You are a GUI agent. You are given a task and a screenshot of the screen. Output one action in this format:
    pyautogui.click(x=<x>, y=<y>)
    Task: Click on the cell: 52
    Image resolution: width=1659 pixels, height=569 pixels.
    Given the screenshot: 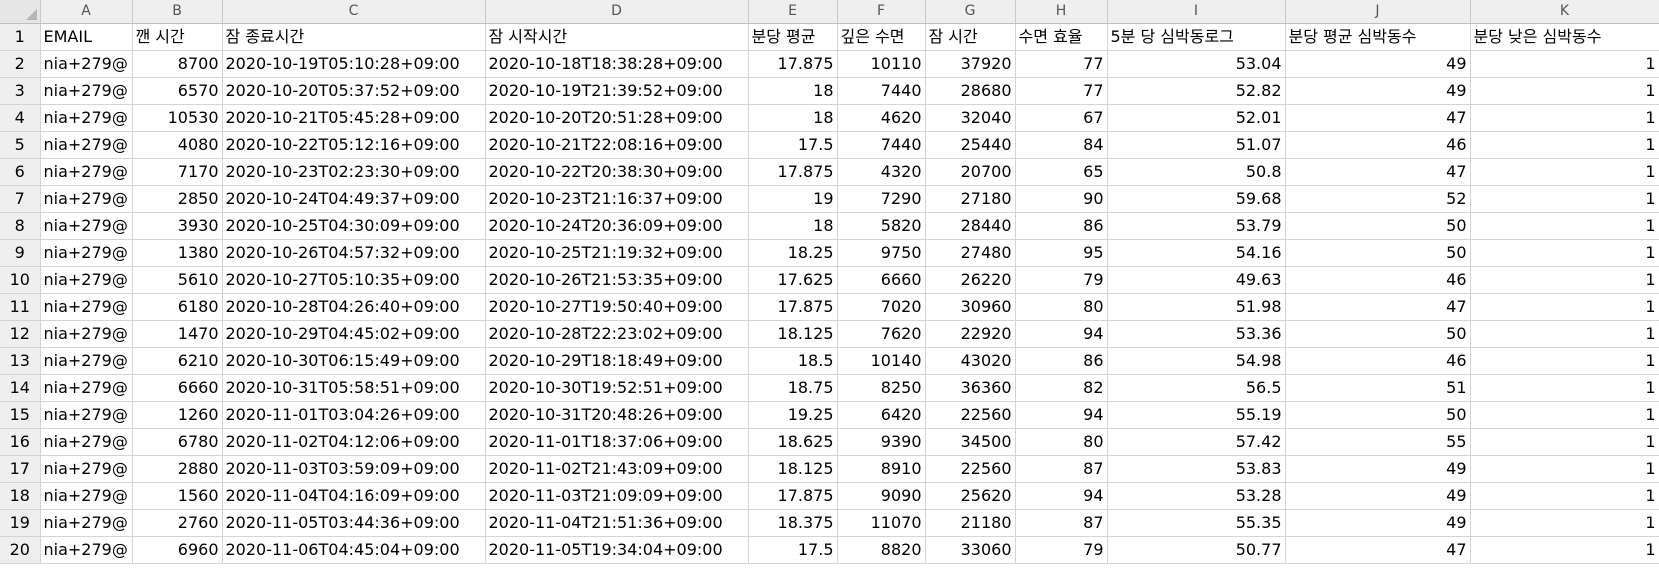 What is the action you would take?
    pyautogui.click(x=1378, y=199)
    